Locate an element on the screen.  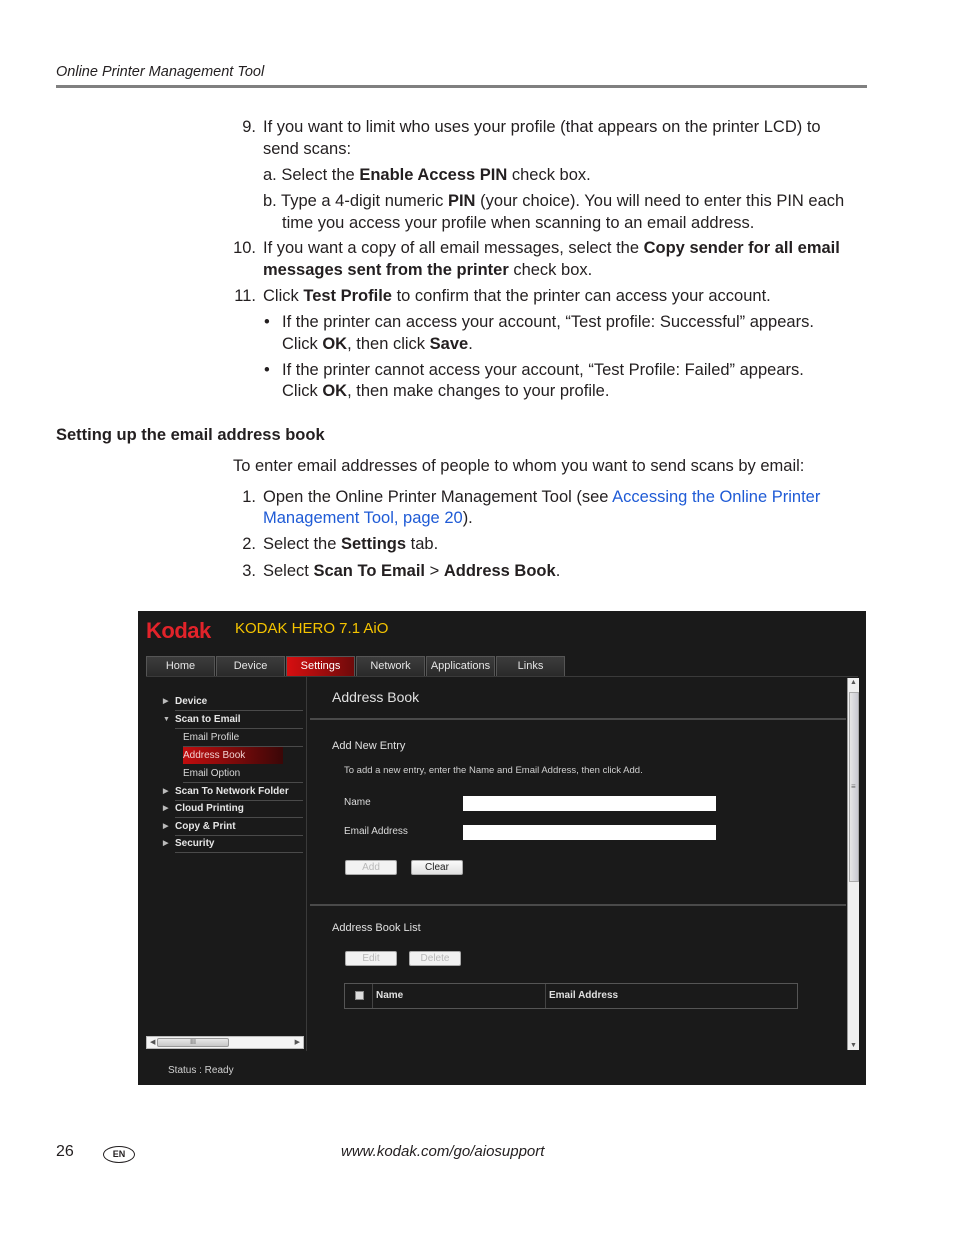
step-text: Management Tool, page 20). is located at coordinates (368, 518).